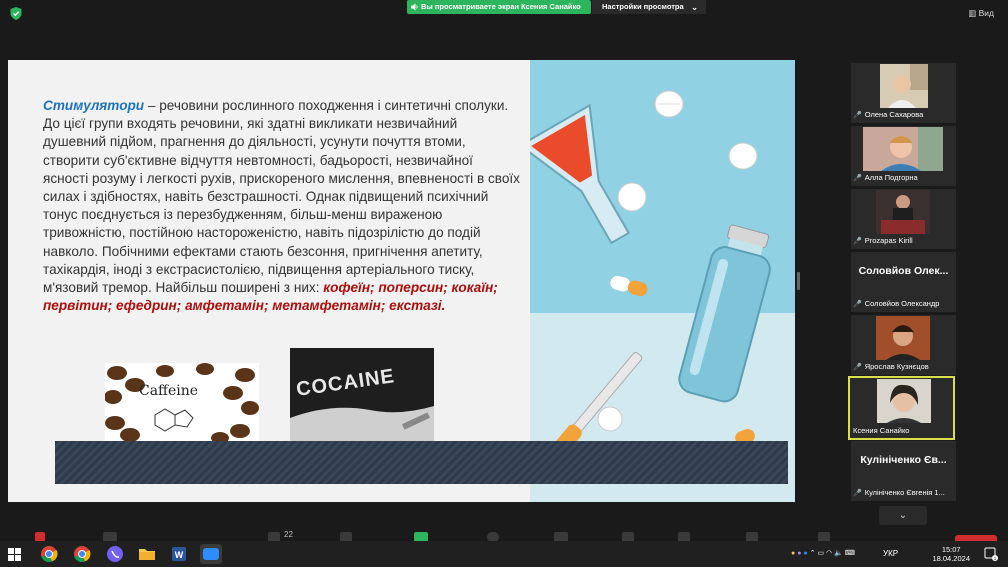 The width and height of the screenshot is (1008, 567). I want to click on system-clock: 15:07 18.04.2024, so click(951, 554).